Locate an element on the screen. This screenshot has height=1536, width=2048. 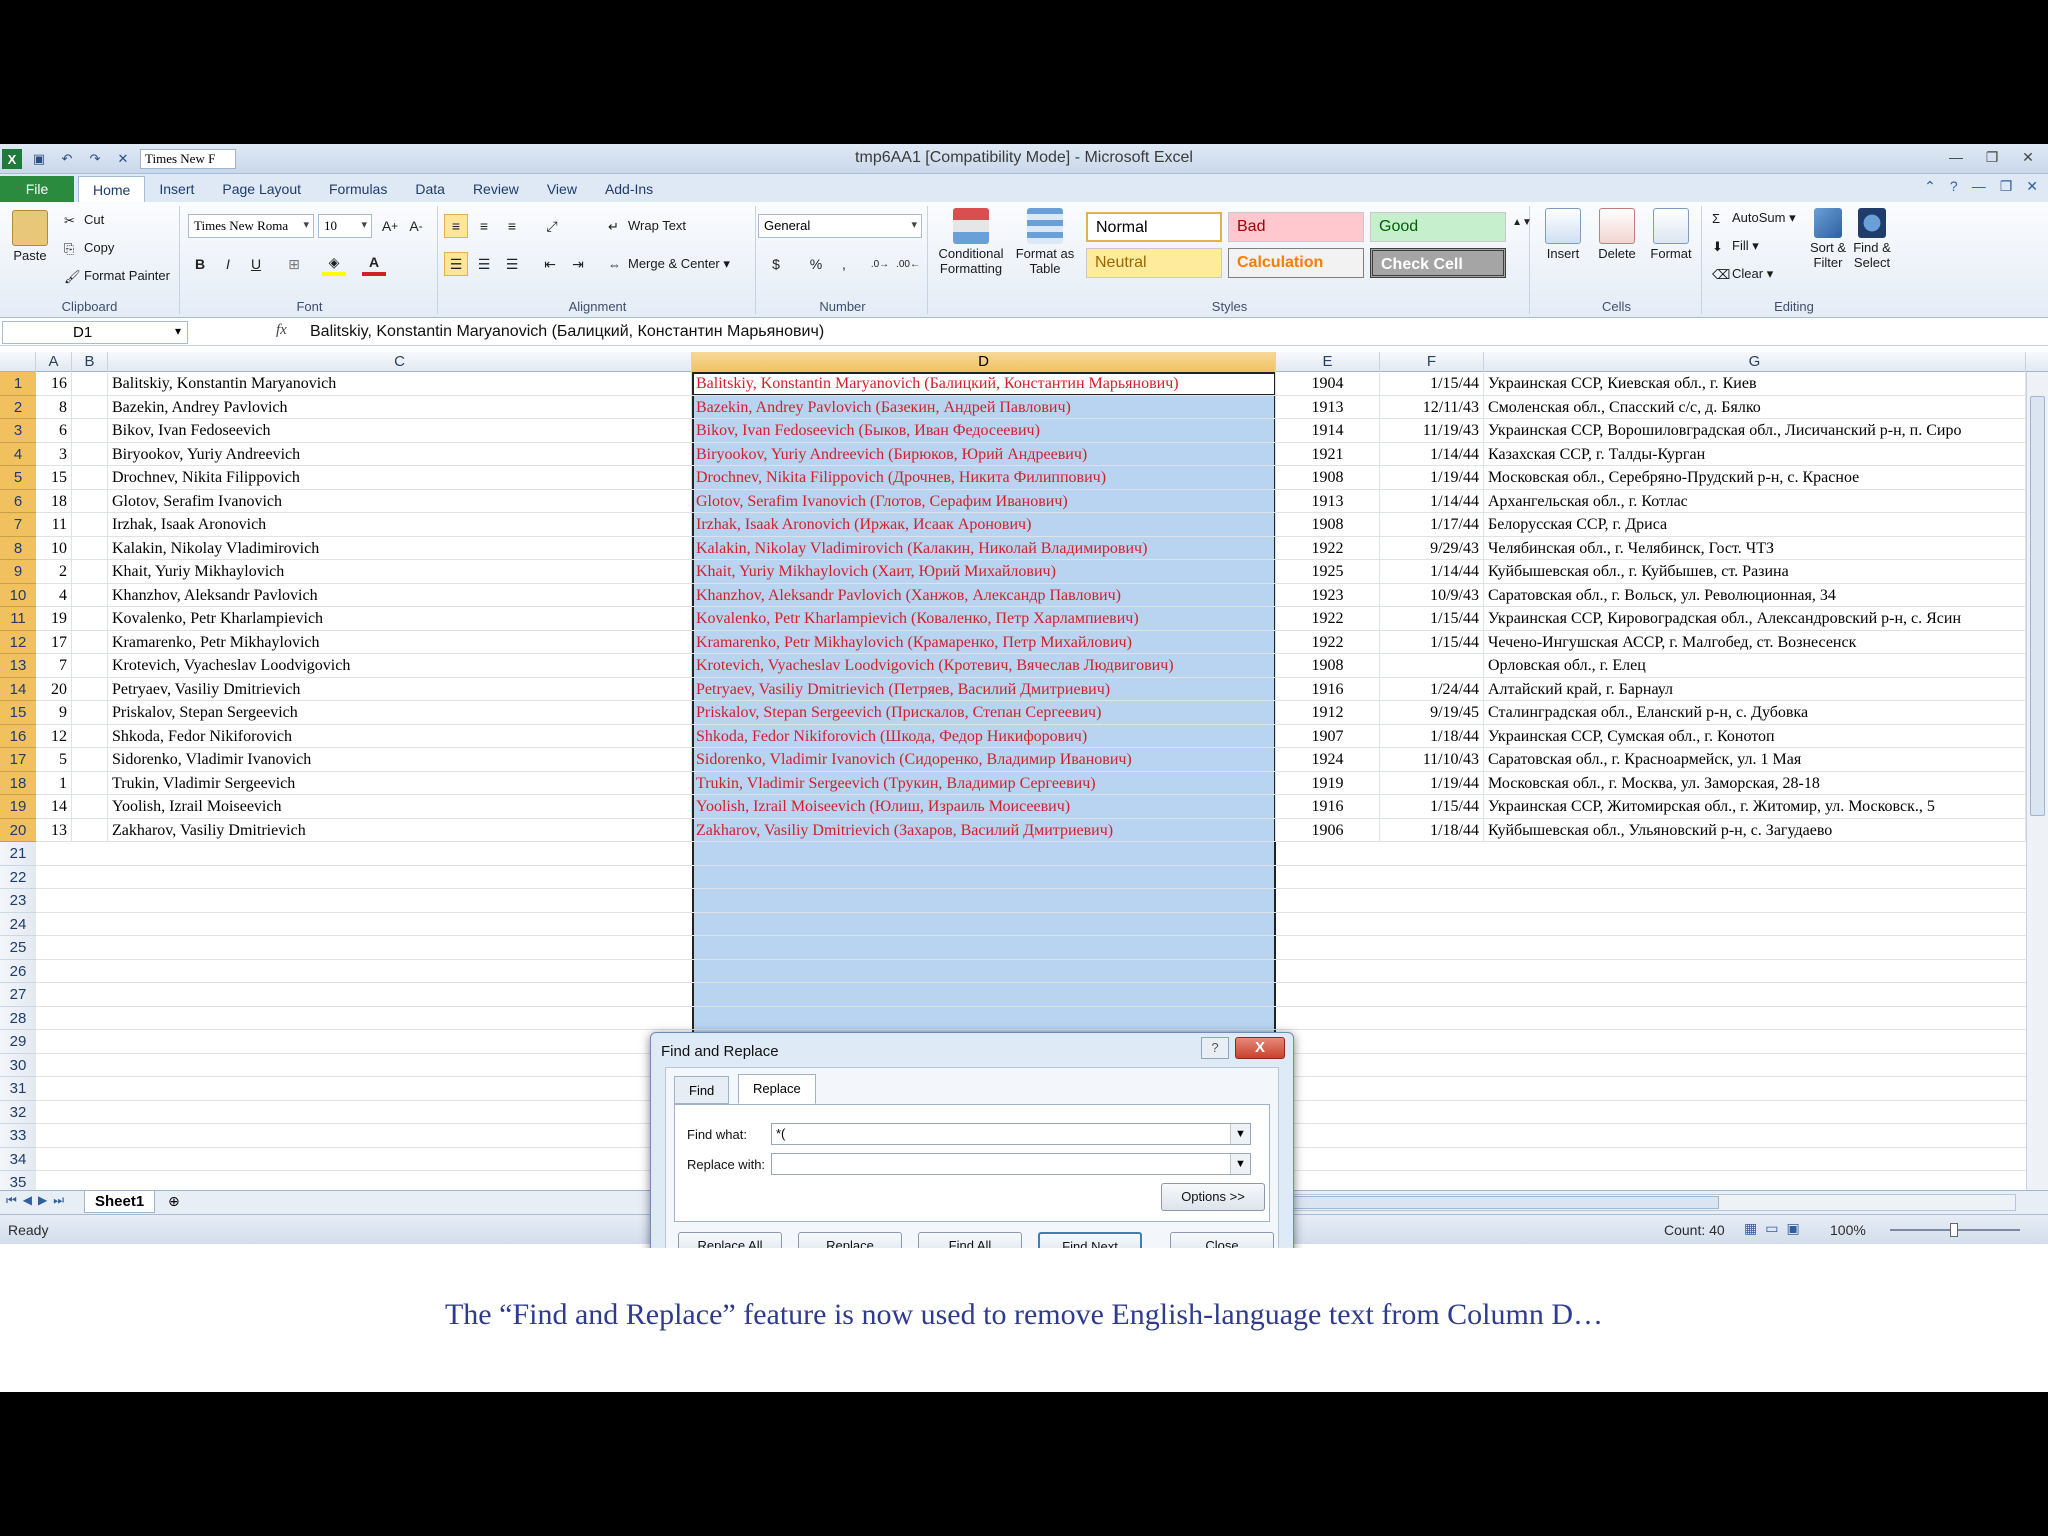
fx-icon: fx is located at coordinates (281, 330).